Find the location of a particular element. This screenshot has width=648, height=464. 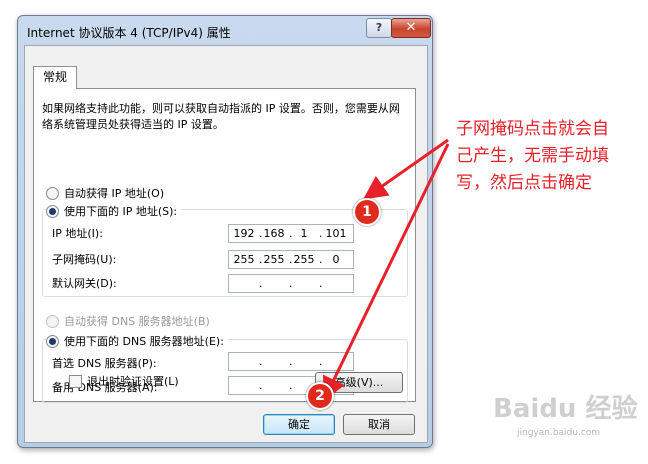

help-button: ? is located at coordinates (379, 28).